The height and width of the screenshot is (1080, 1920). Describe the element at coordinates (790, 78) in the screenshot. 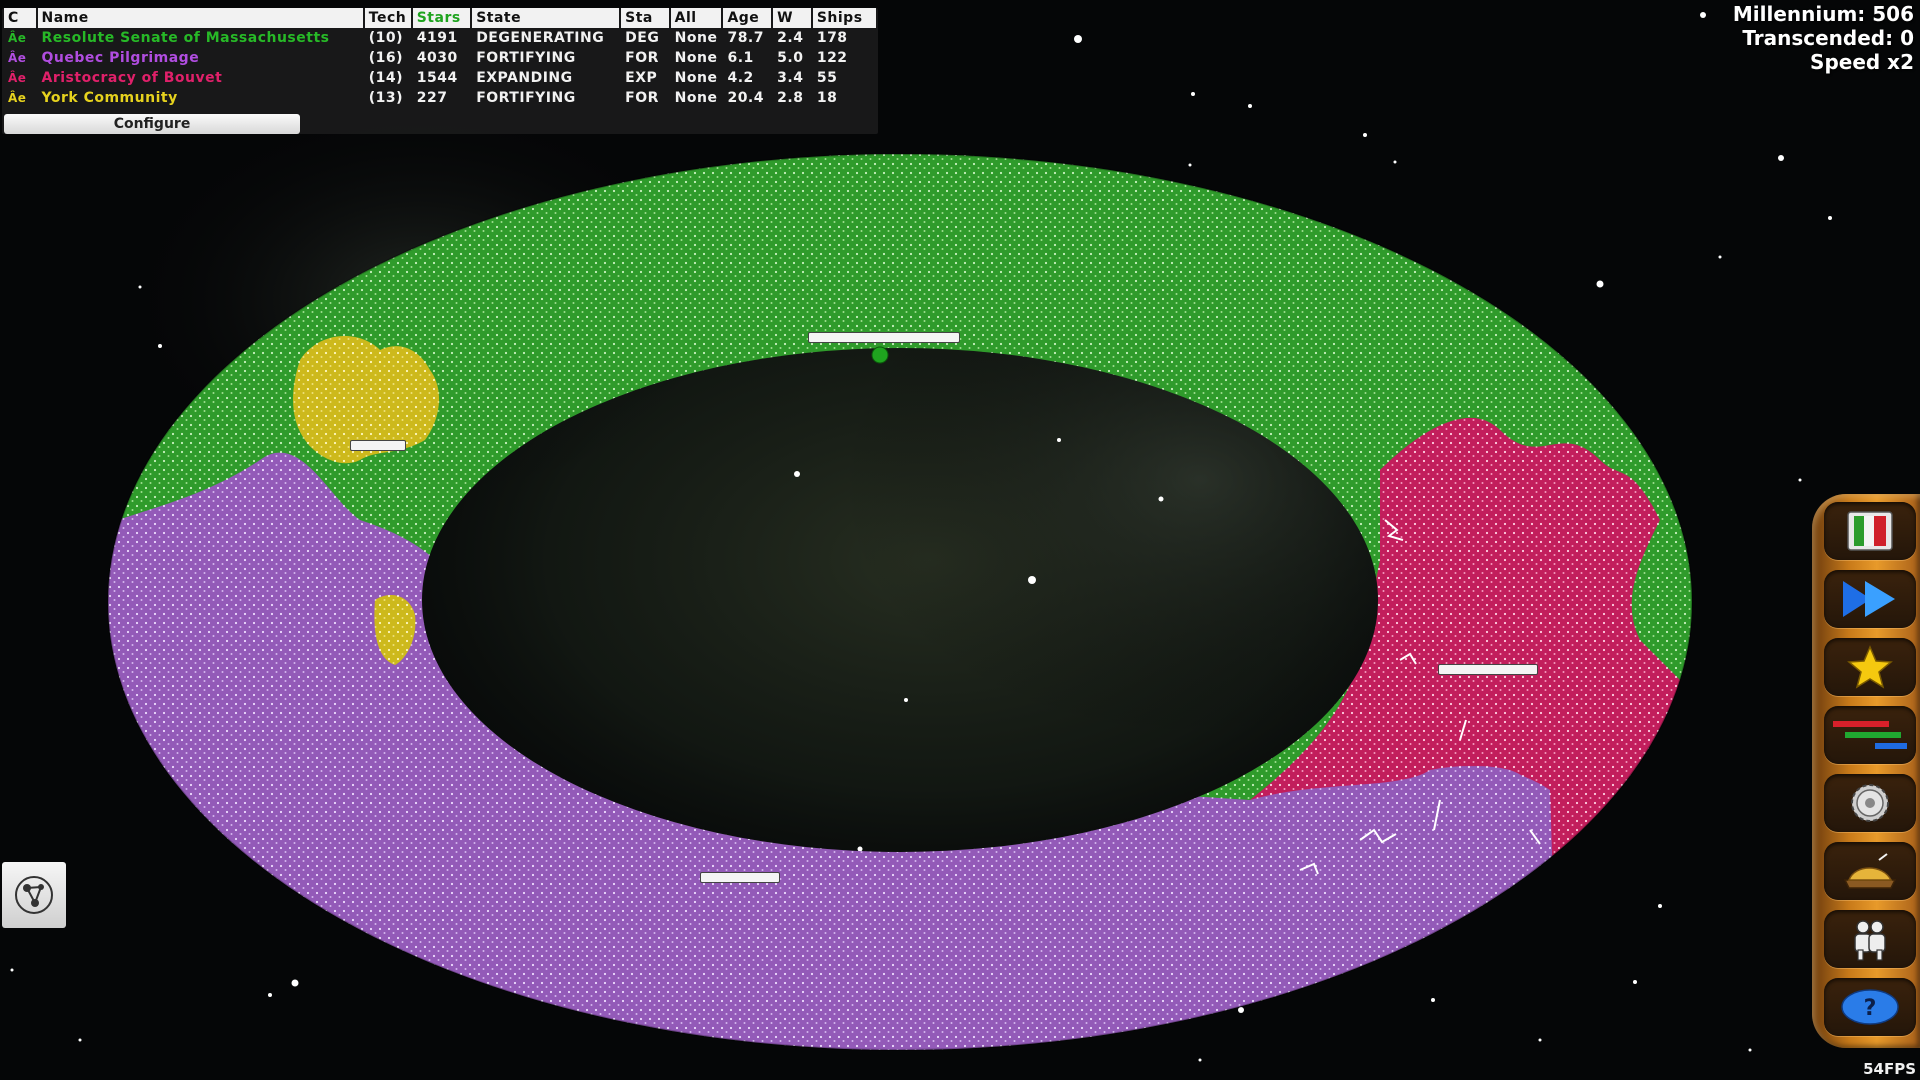

I see `empire-w: 3.4` at that location.